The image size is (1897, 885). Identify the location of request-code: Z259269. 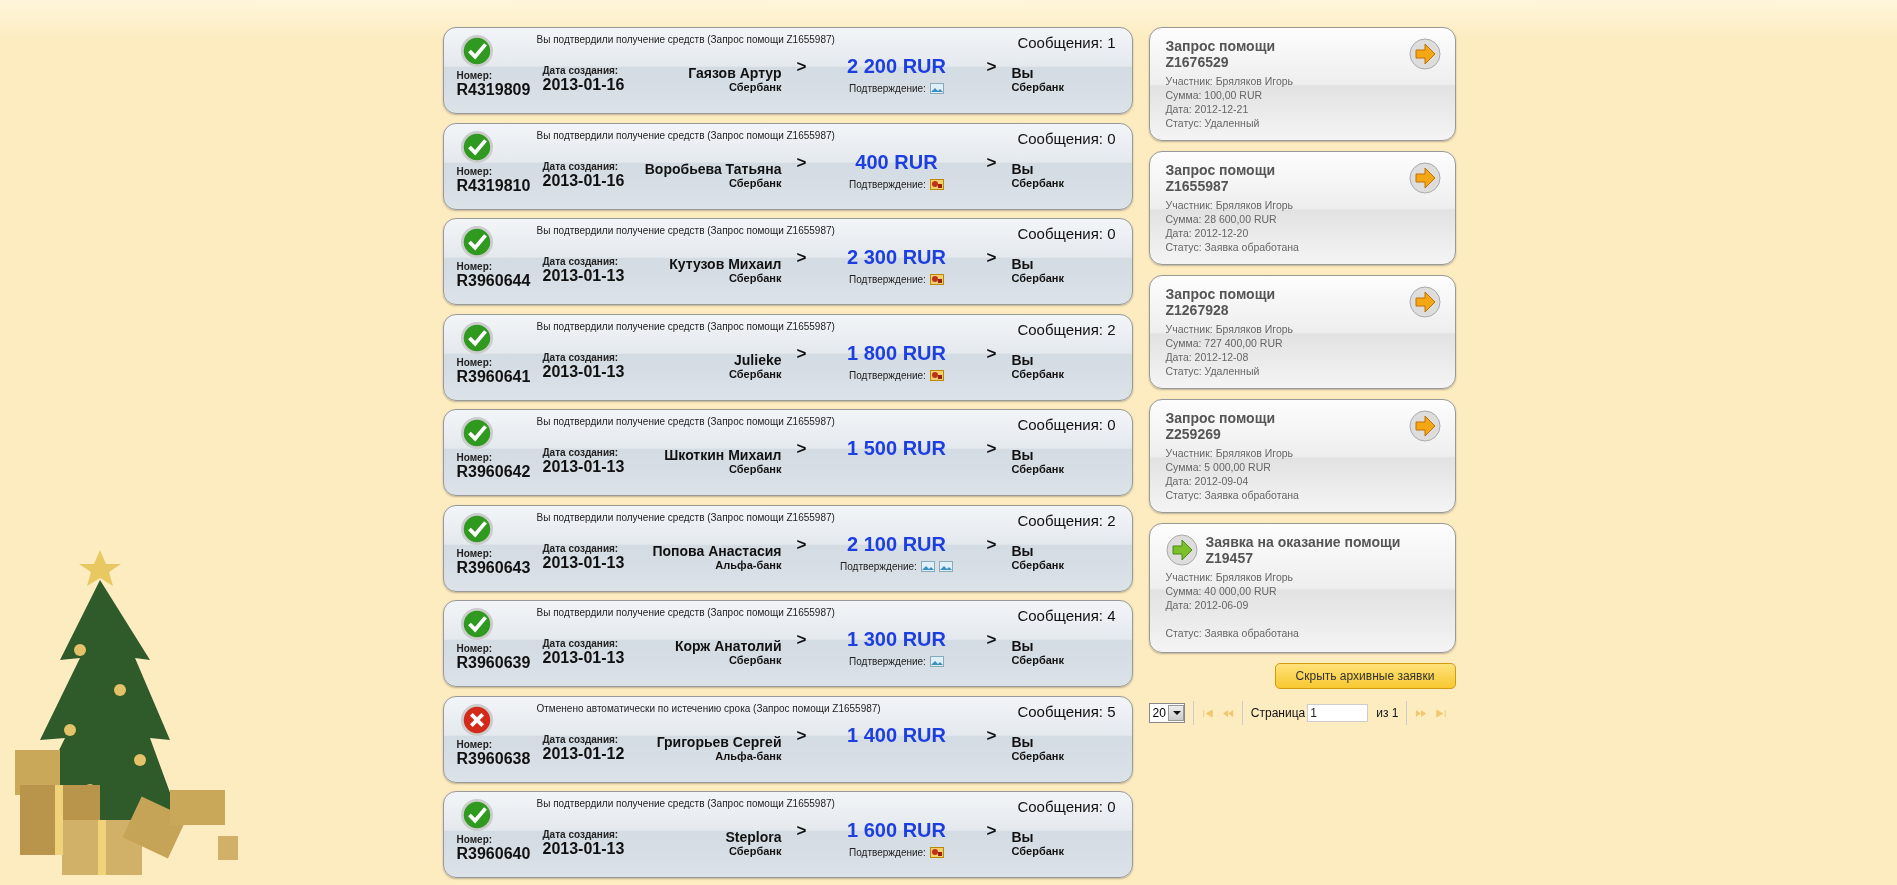
(1193, 434).